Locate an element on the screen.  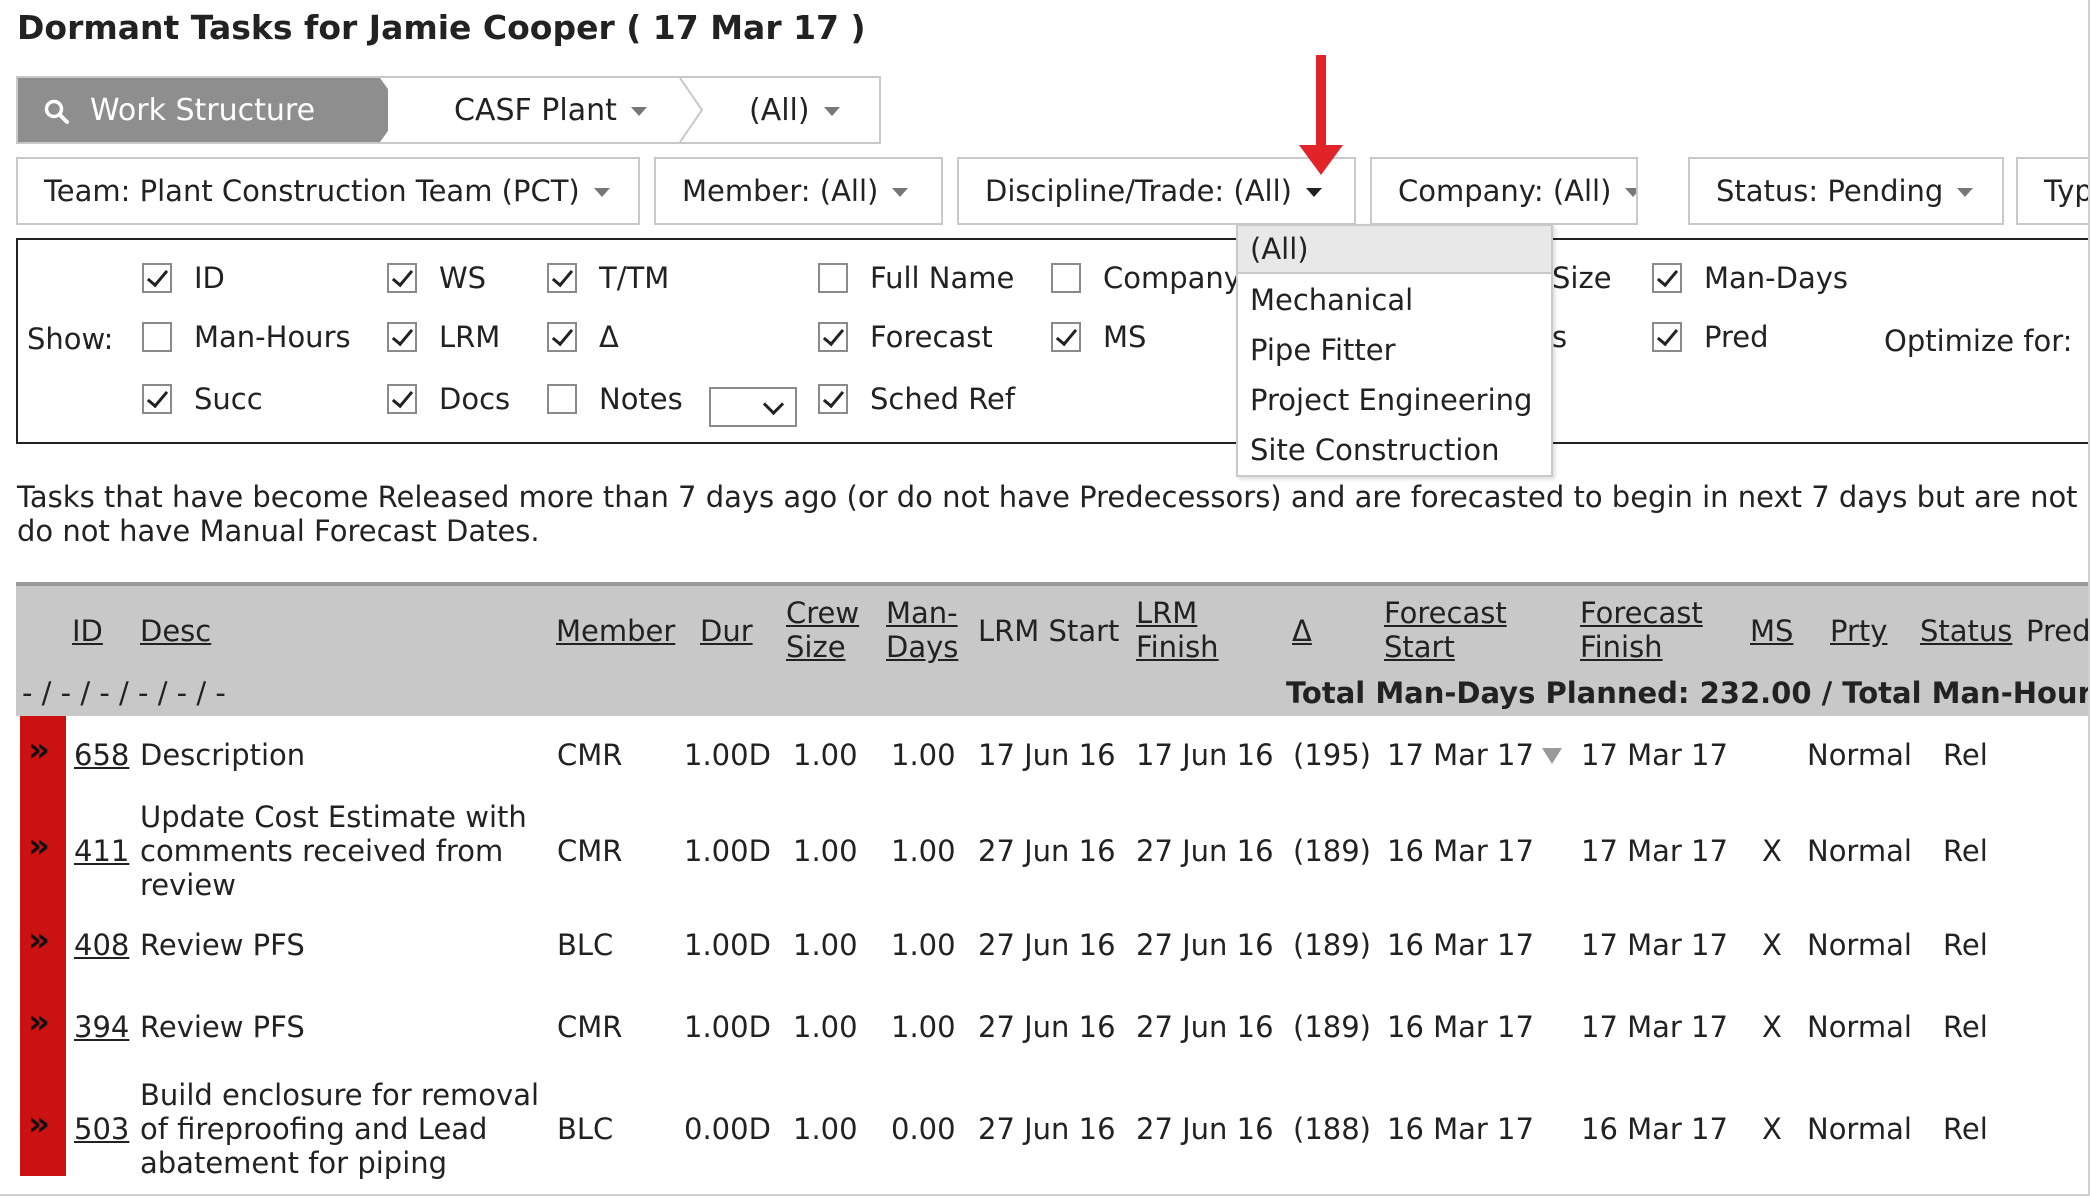
task-member: BLC is located at coordinates (585, 945).